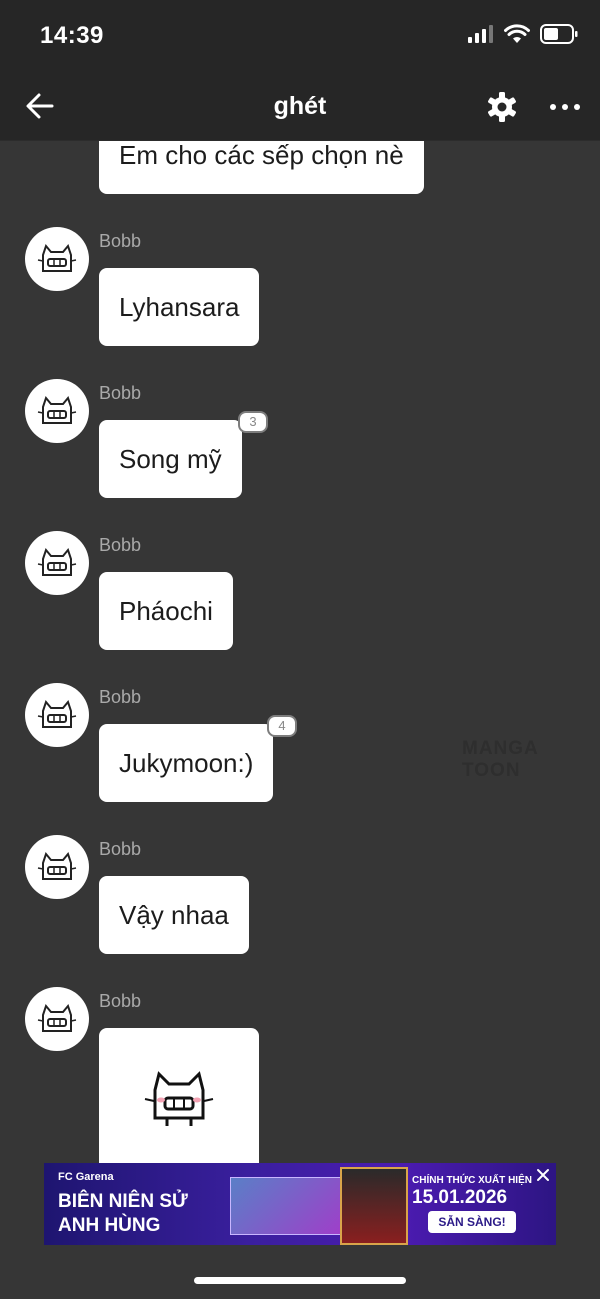 This screenshot has height=1299, width=600. What do you see at coordinates (179, 307) in the screenshot?
I see `message-bubble: Lyhansara` at bounding box center [179, 307].